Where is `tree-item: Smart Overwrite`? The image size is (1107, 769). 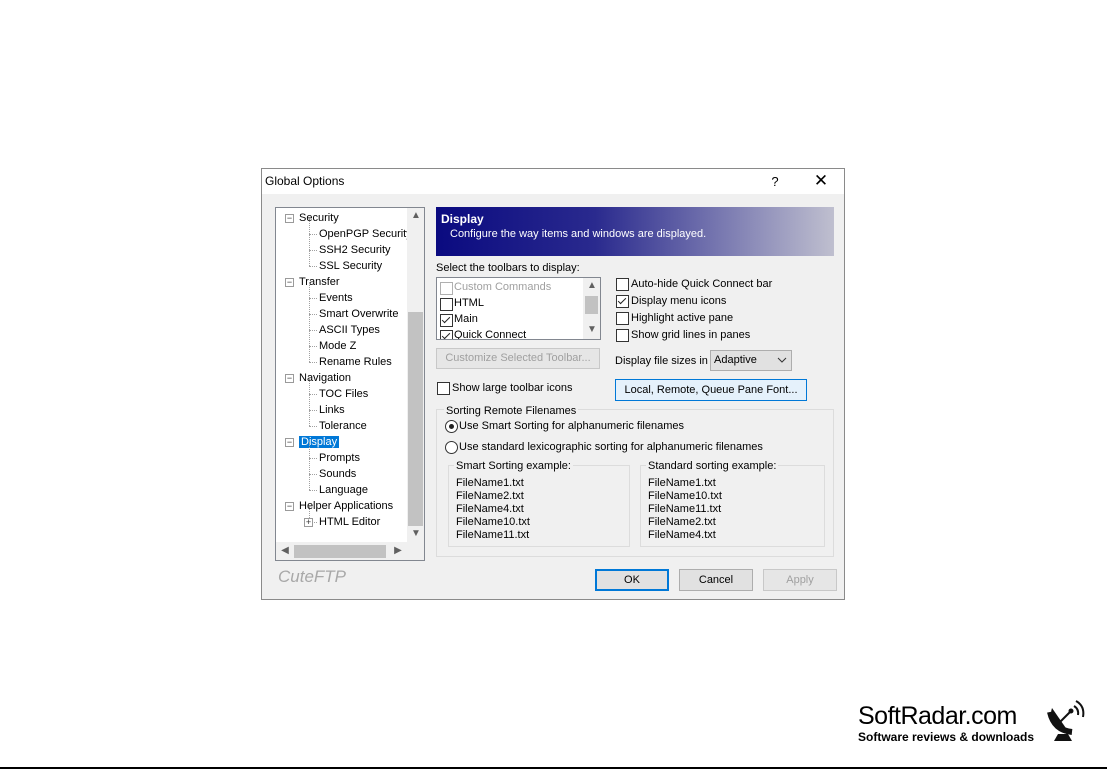
tree-item: Smart Overwrite is located at coordinates (358, 314).